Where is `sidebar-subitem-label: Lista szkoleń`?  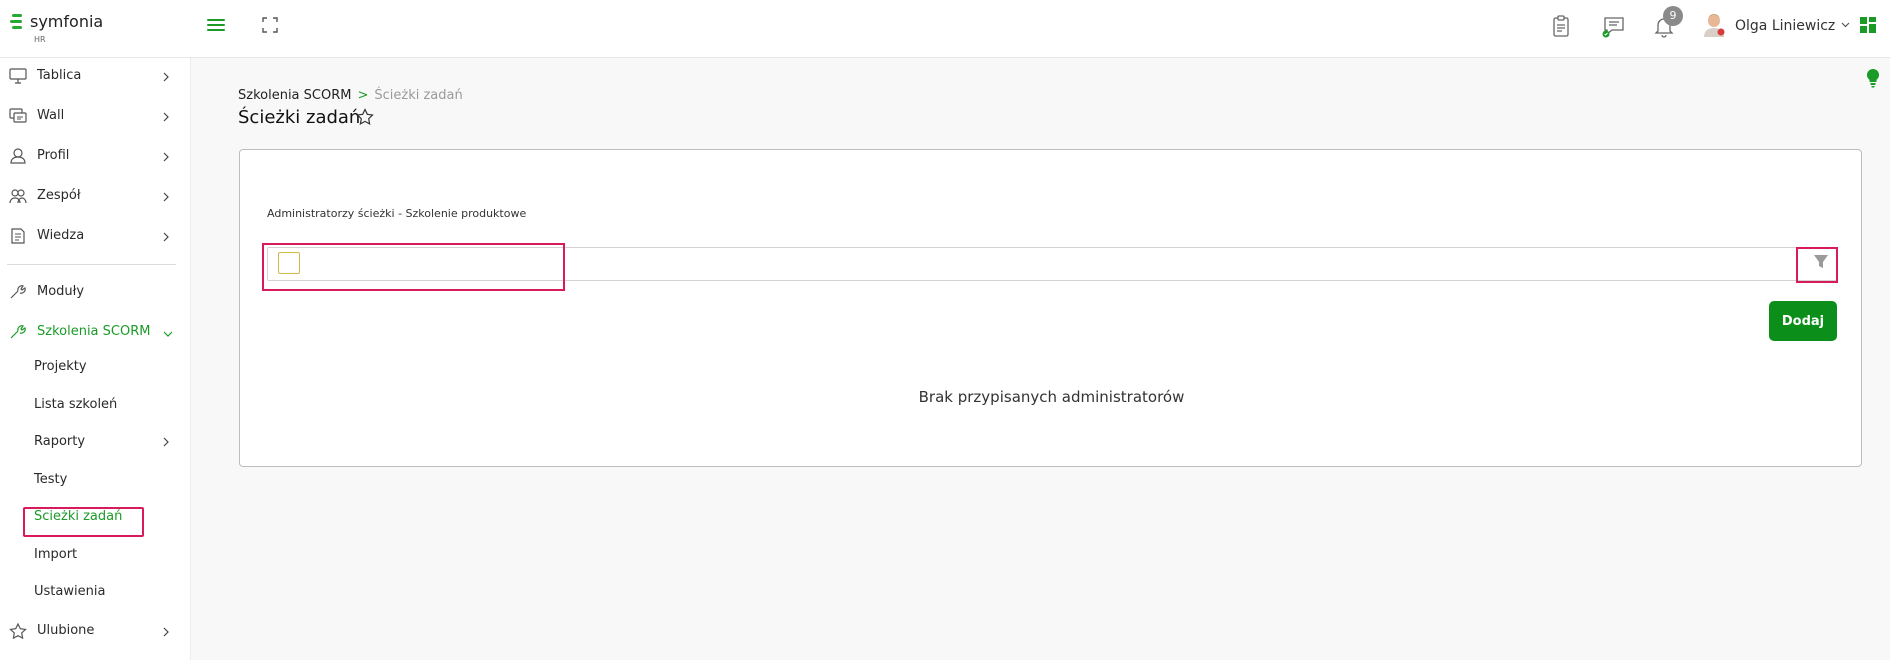
sidebar-subitem-label: Lista szkoleń is located at coordinates (76, 404).